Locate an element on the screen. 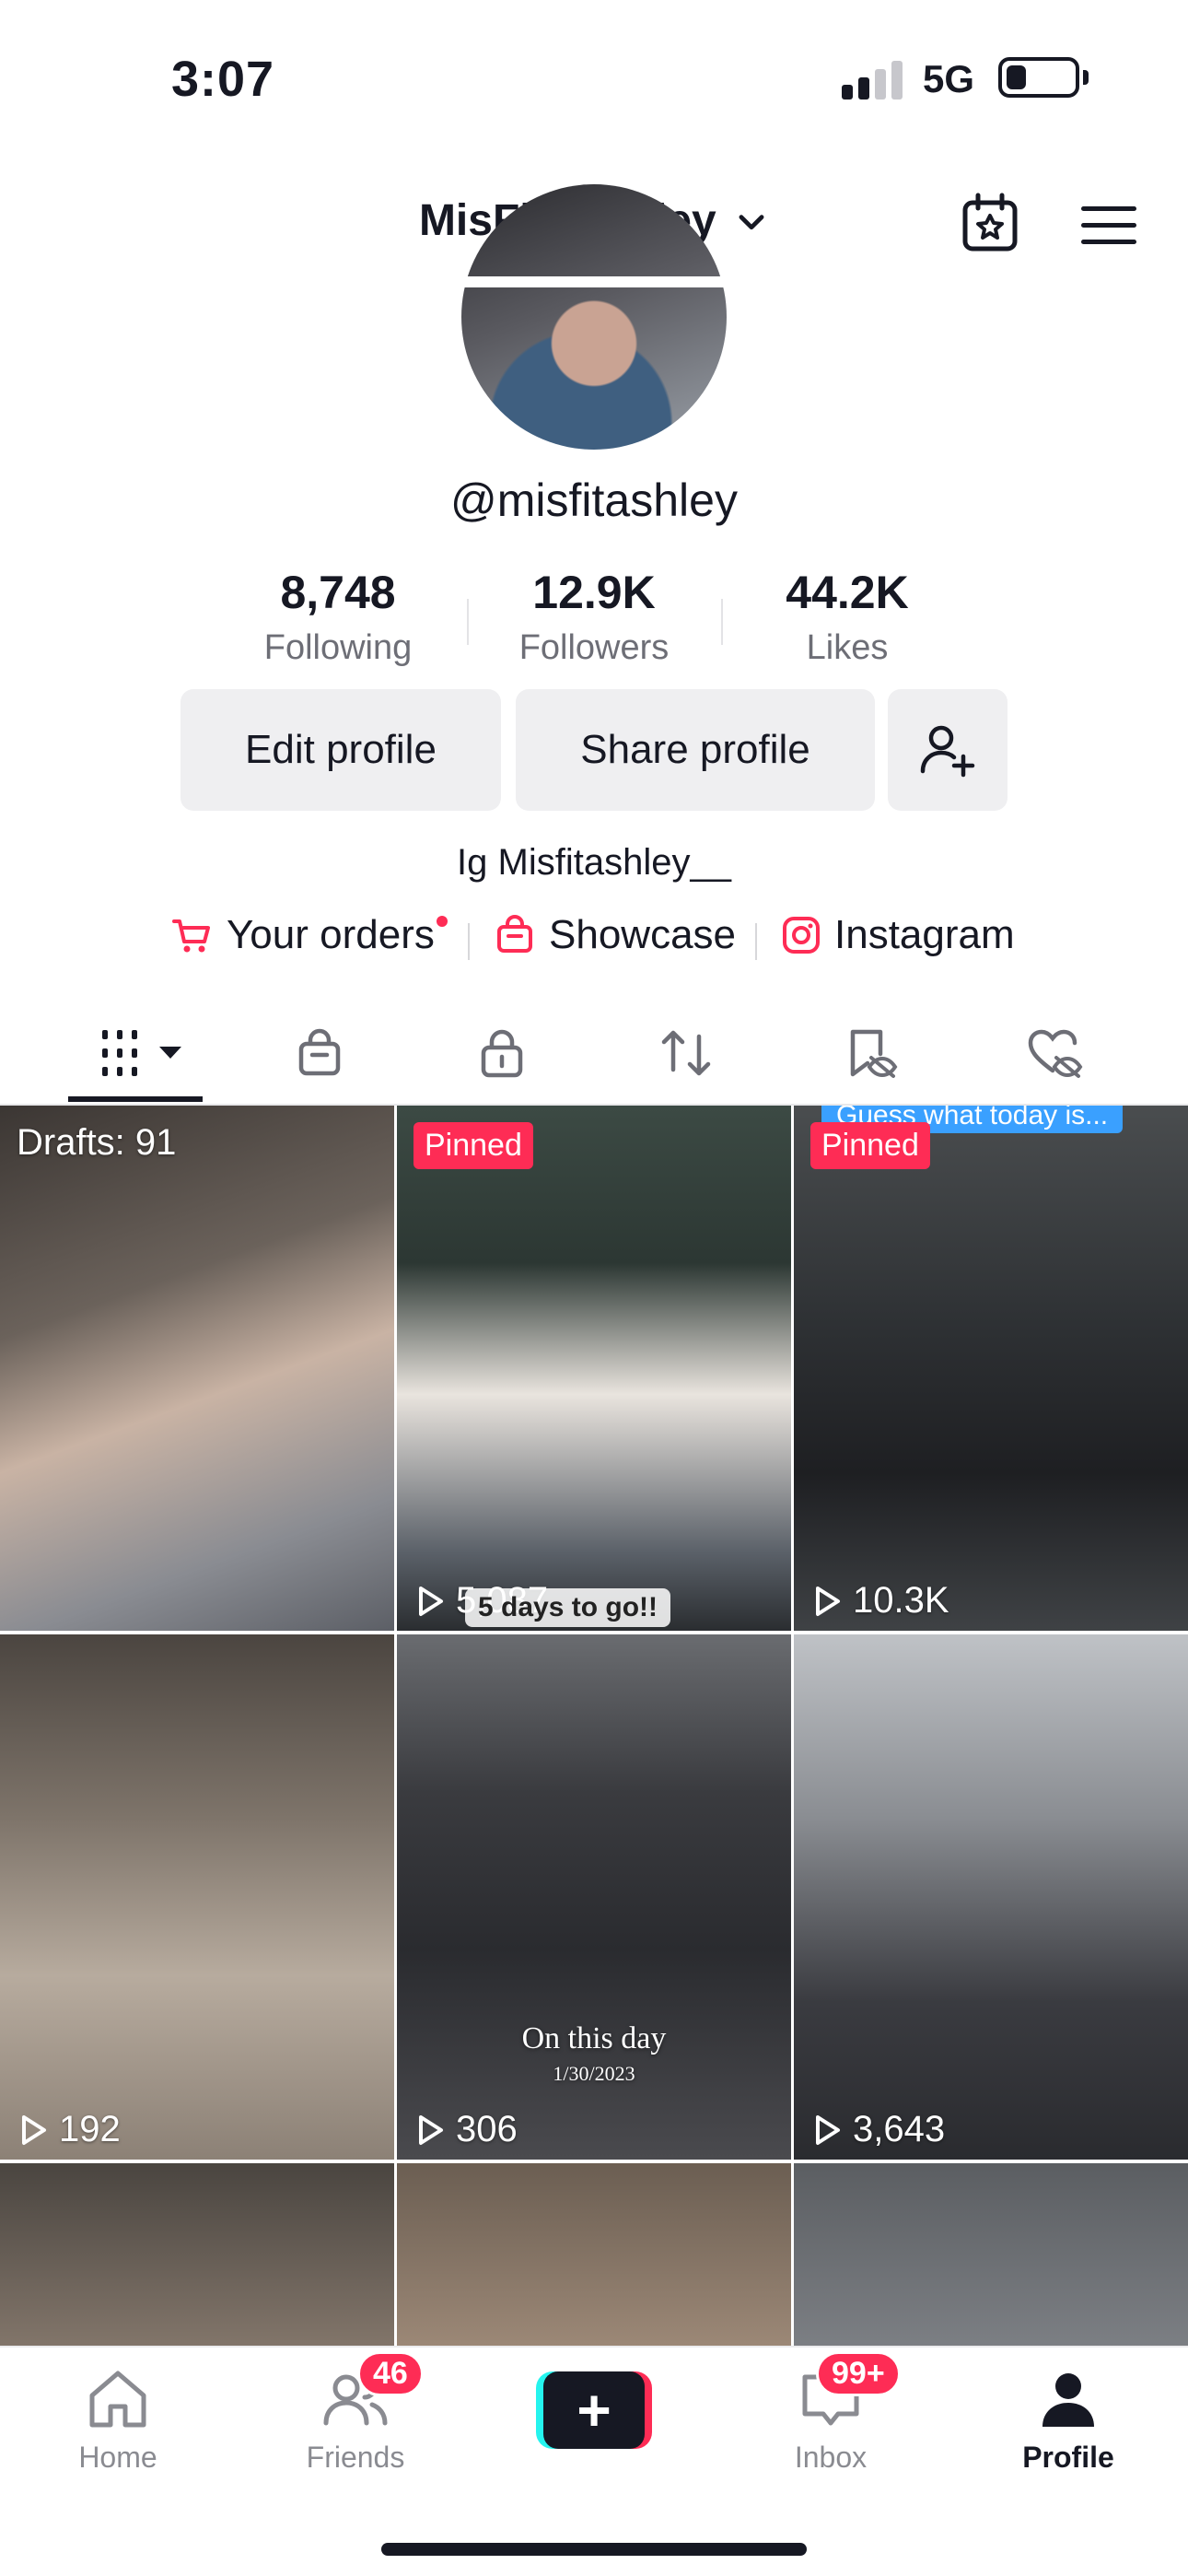 The height and width of the screenshot is (2576, 1188). notification-dot is located at coordinates (442, 921).